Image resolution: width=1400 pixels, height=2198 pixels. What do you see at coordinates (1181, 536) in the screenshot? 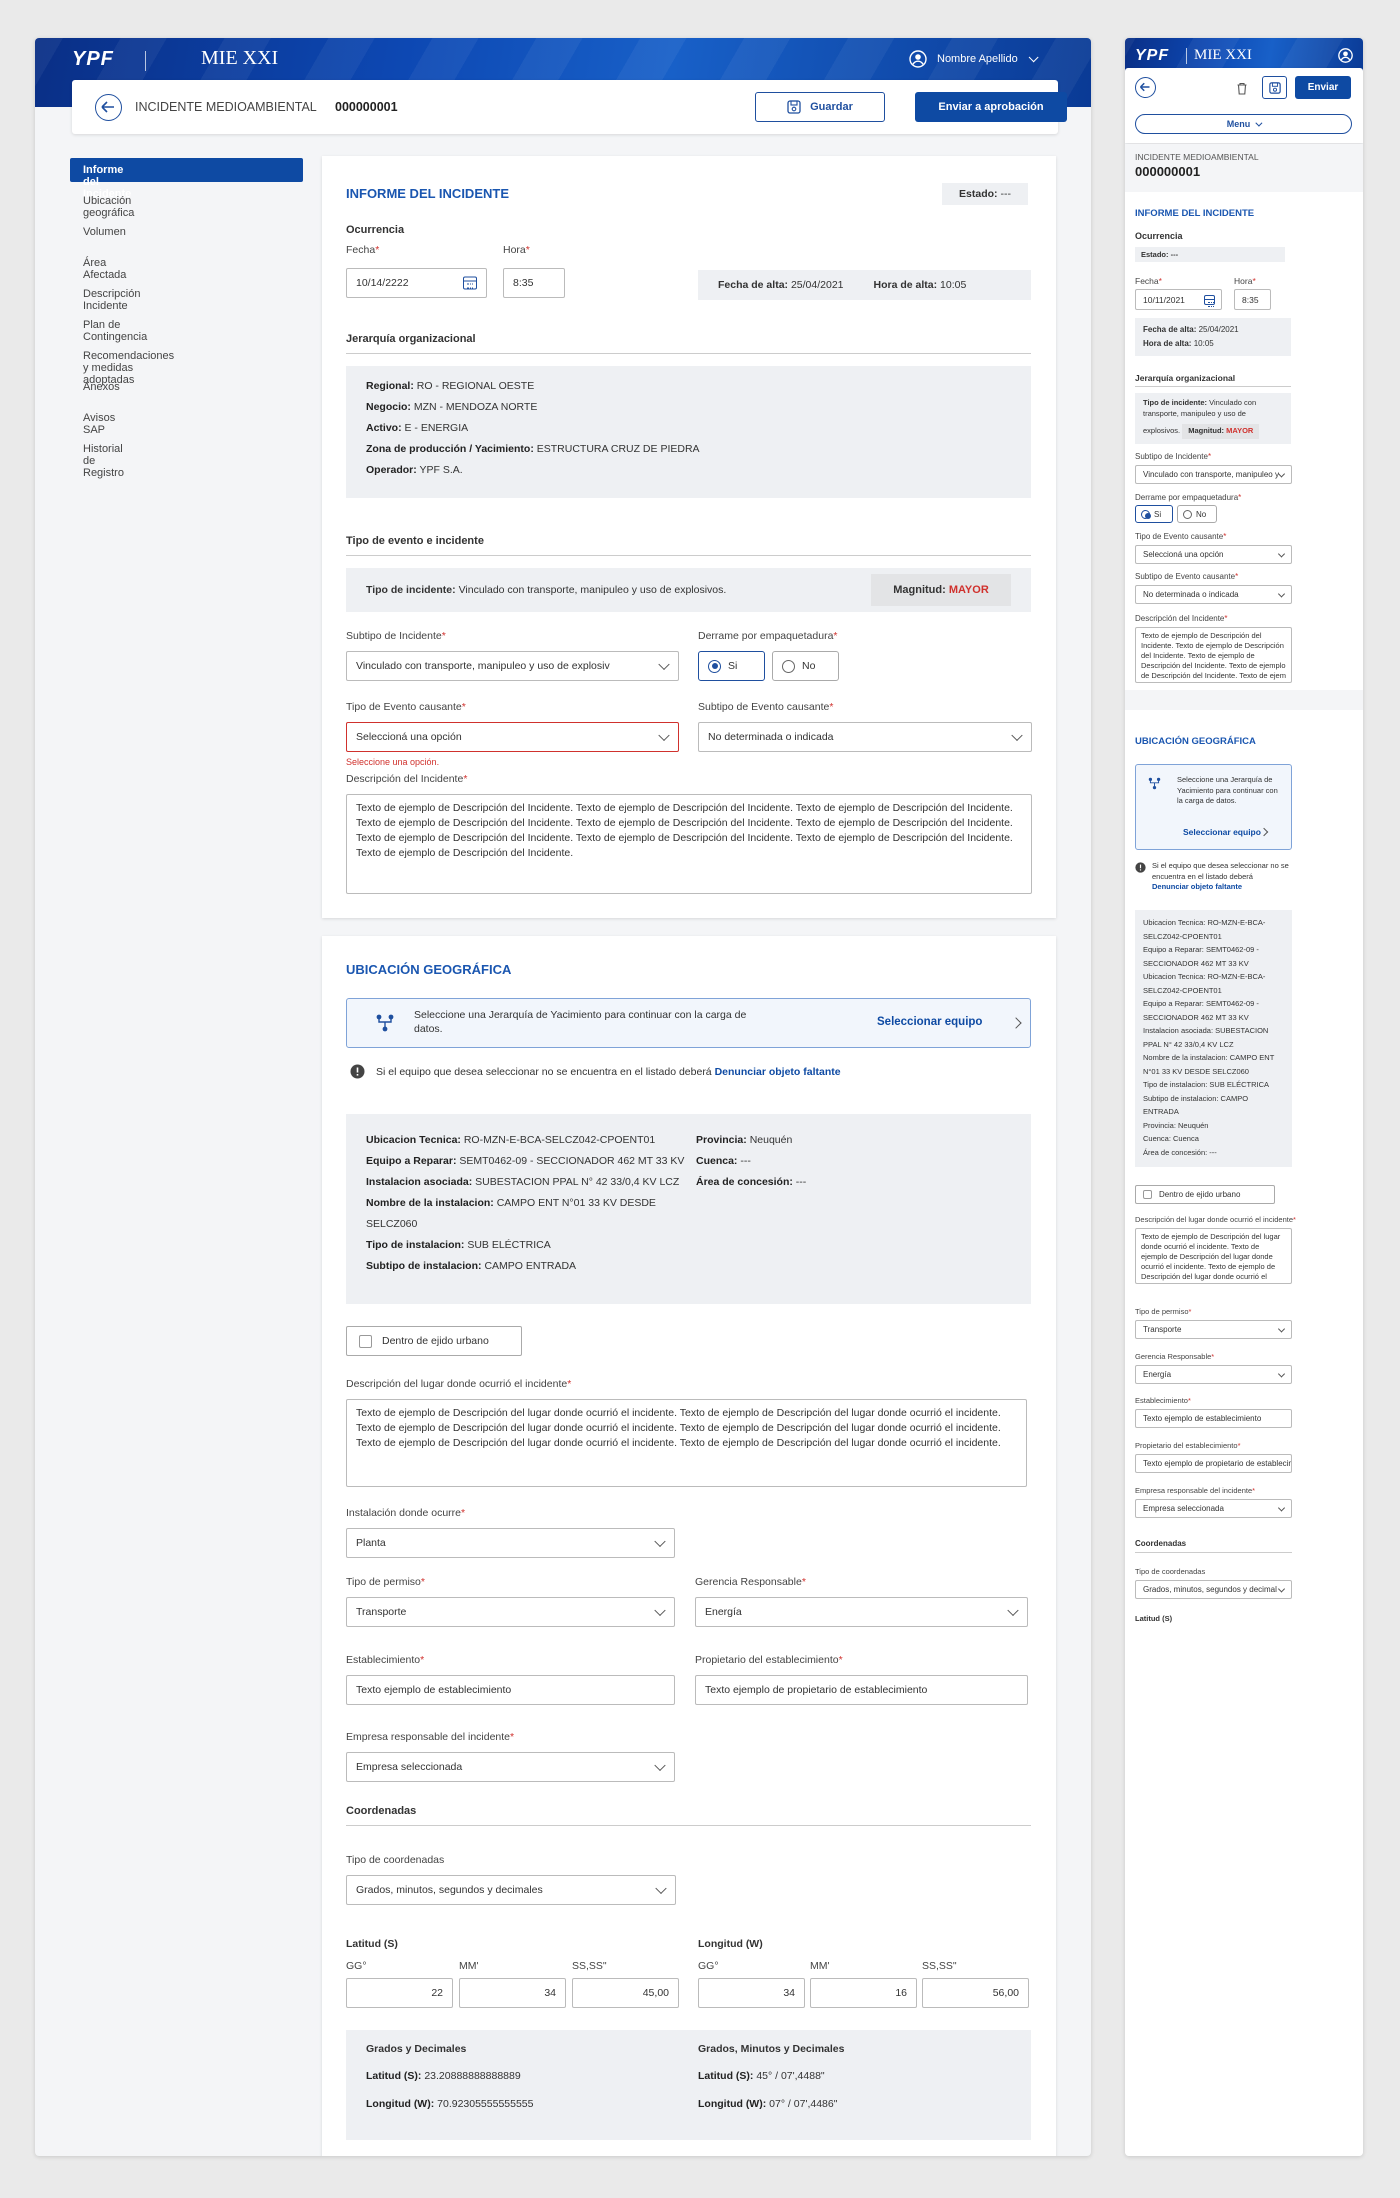
I see `tipo-causante-label: Tipo de Evento causante*` at bounding box center [1181, 536].